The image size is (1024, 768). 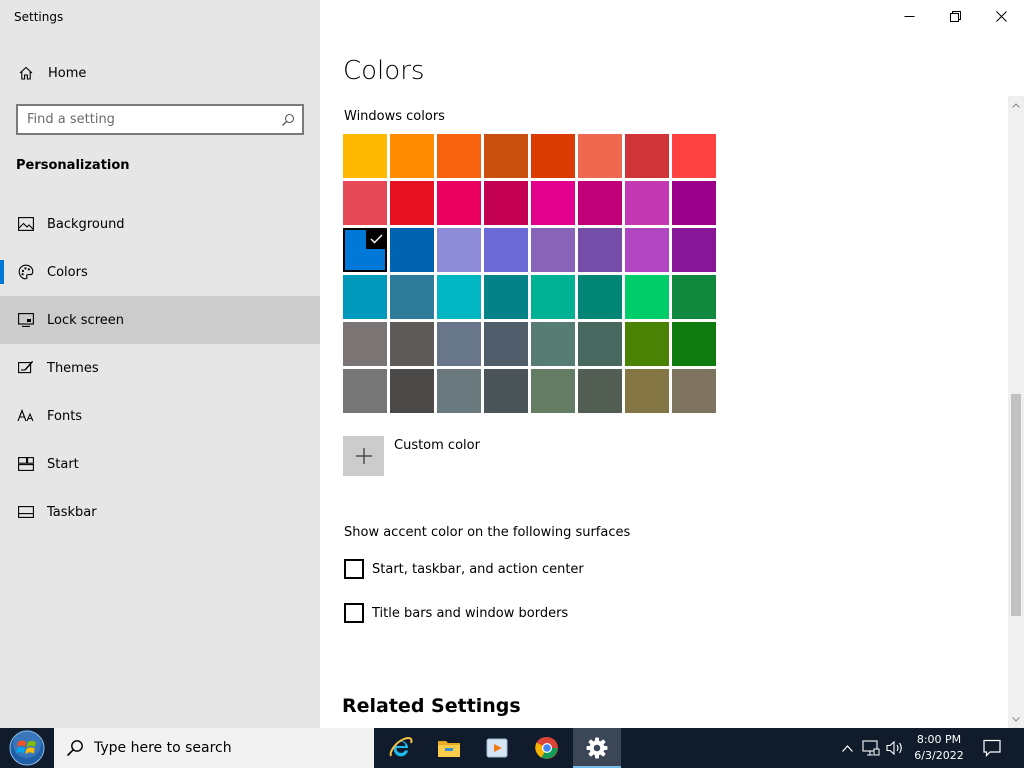 I want to click on taskbar-search-placeholder: Type here to search, so click(x=163, y=748).